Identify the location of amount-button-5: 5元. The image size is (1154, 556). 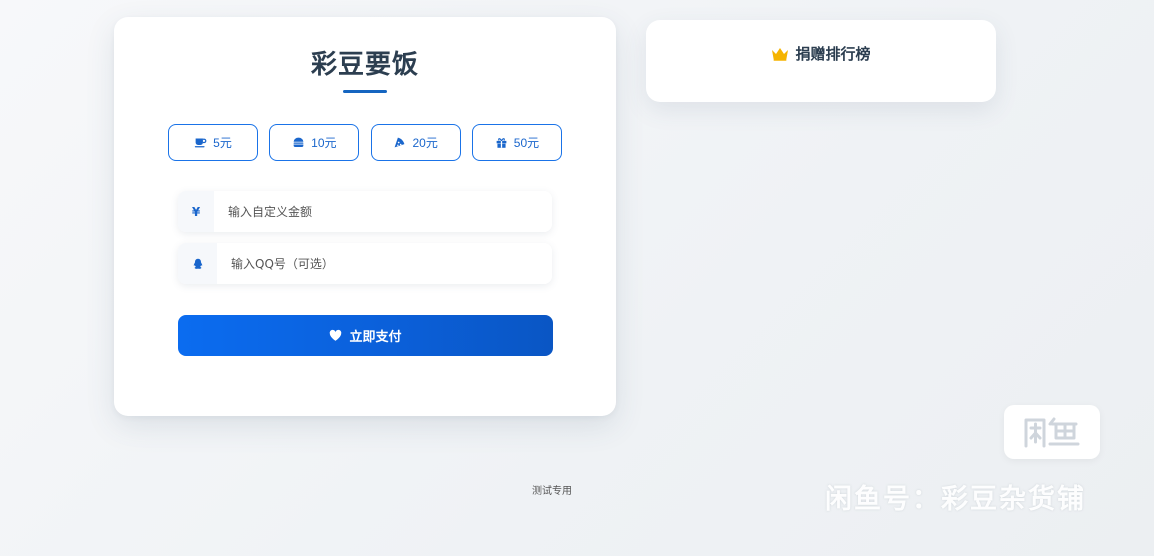
(213, 142).